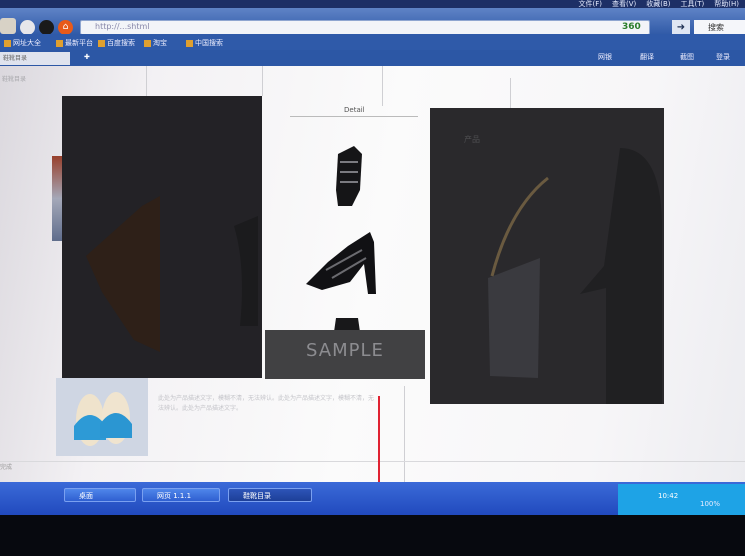  What do you see at coordinates (605, 57) in the screenshot?
I see `bank-button: 网银` at bounding box center [605, 57].